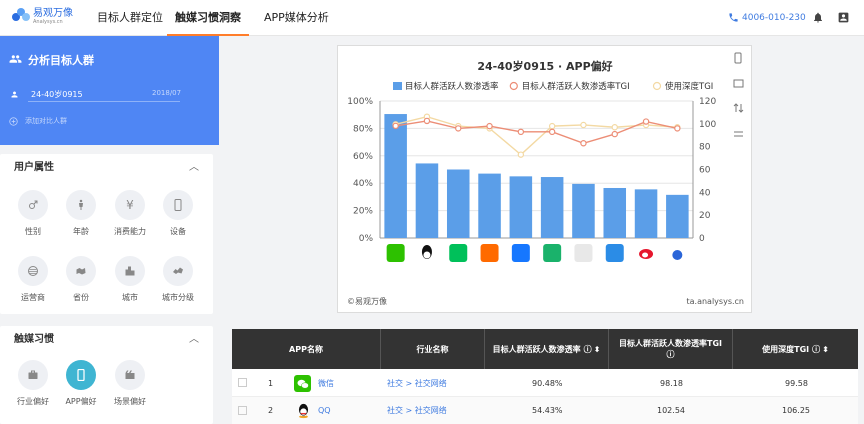  Describe the element at coordinates (130, 279) in the screenshot. I see `attr-city: 城市` at that location.